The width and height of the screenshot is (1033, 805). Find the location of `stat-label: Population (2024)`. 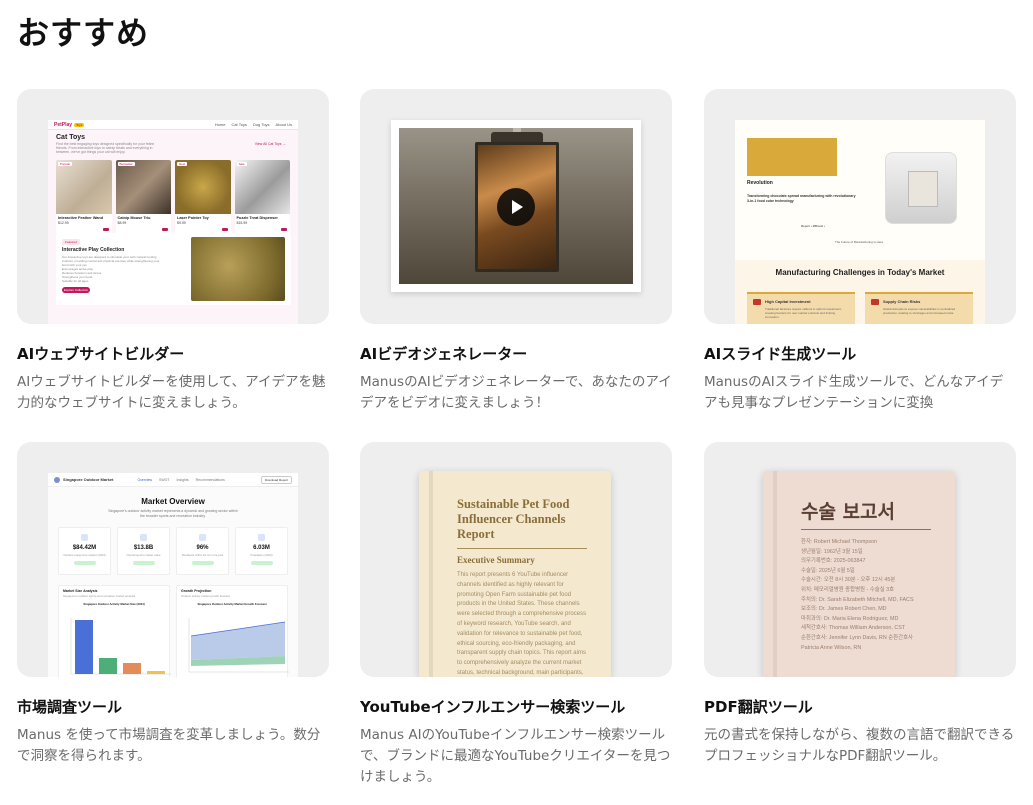

stat-label: Population (2024) is located at coordinates (261, 555).